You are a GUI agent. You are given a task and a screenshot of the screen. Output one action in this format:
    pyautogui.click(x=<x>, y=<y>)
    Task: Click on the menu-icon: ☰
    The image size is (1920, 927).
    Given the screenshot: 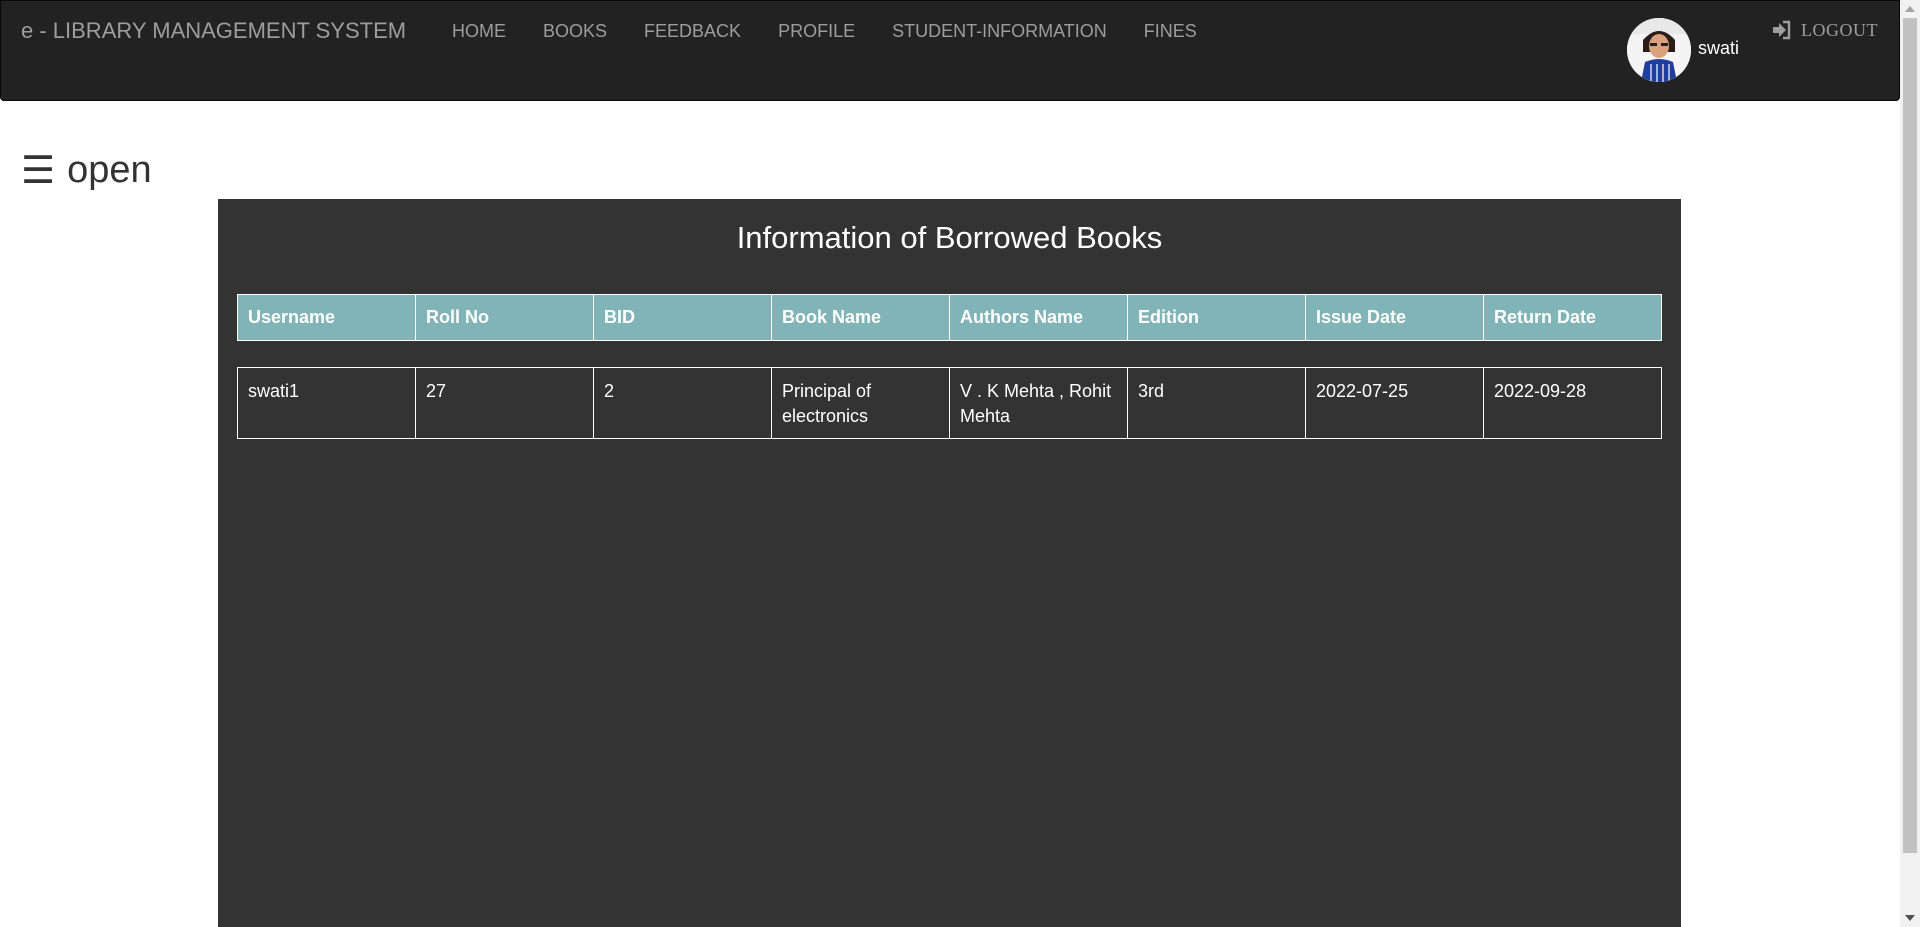 What is the action you would take?
    pyautogui.click(x=38, y=171)
    